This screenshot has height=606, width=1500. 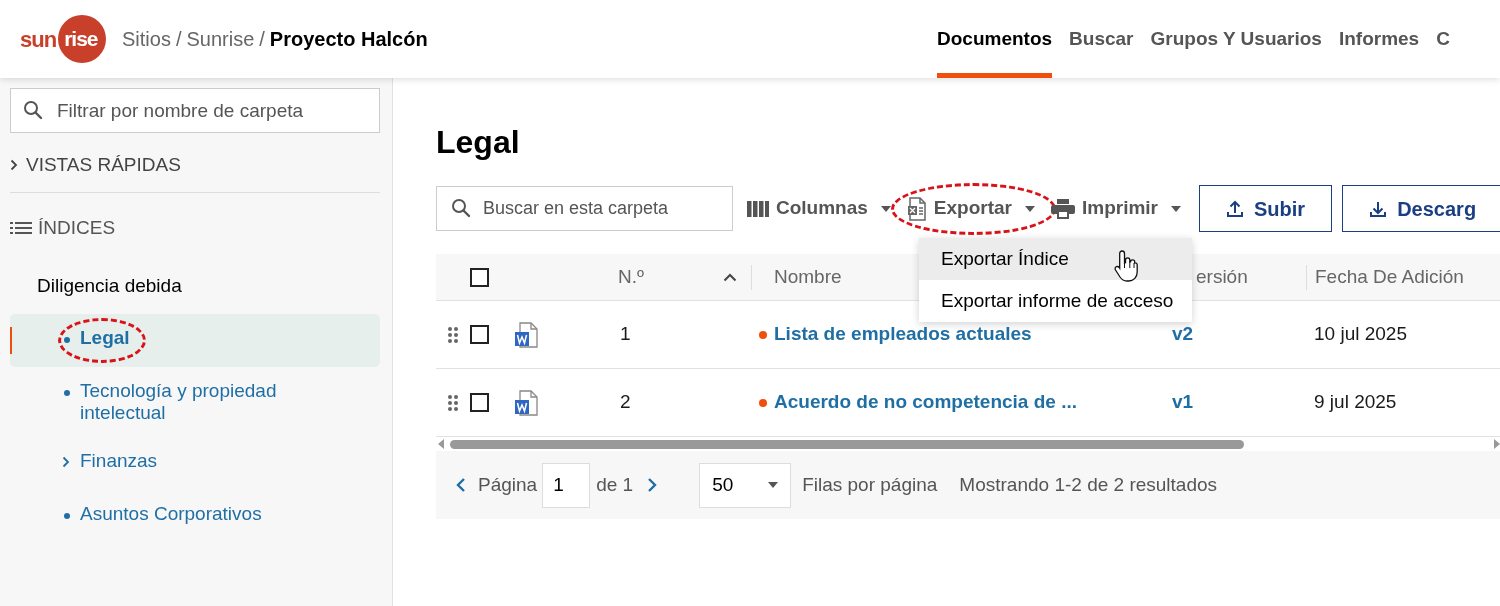 What do you see at coordinates (625, 402) in the screenshot?
I see `table-cell: 2` at bounding box center [625, 402].